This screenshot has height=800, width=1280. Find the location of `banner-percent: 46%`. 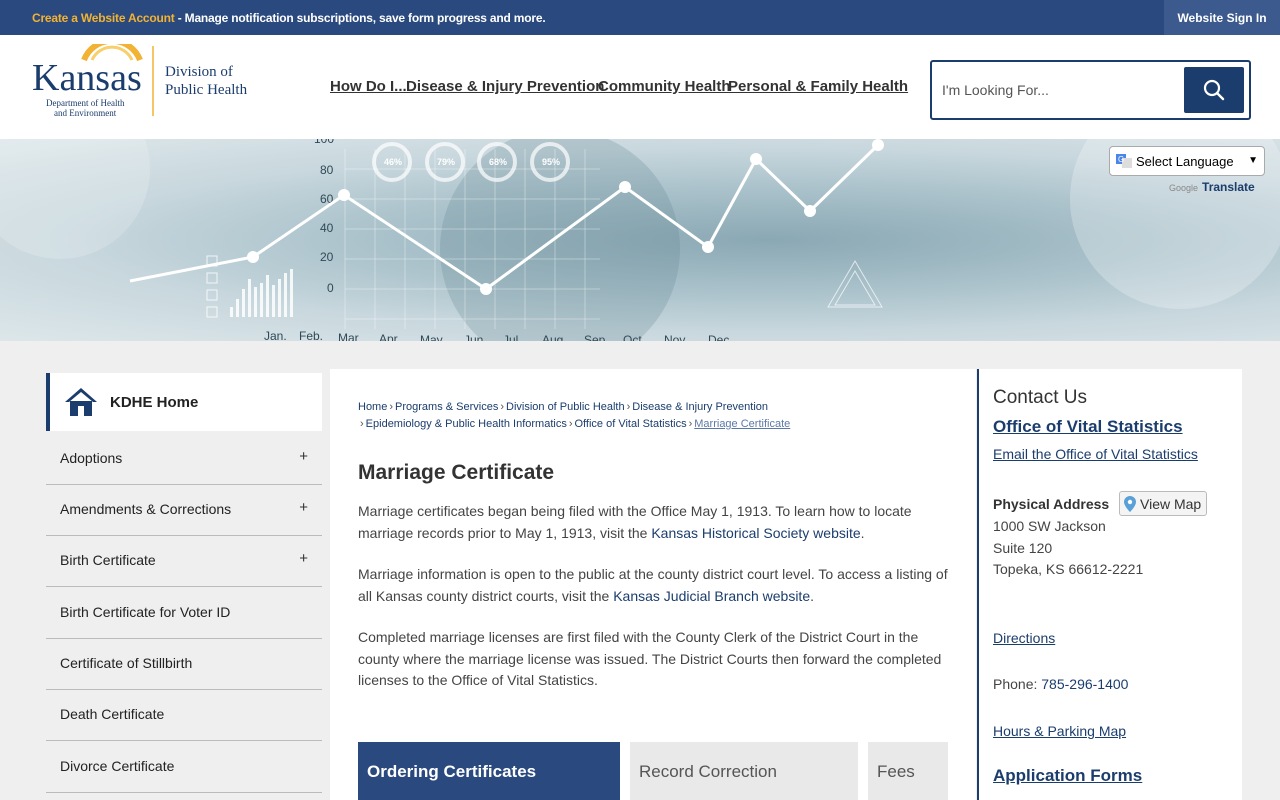

banner-percent: 46% is located at coordinates (393, 162).